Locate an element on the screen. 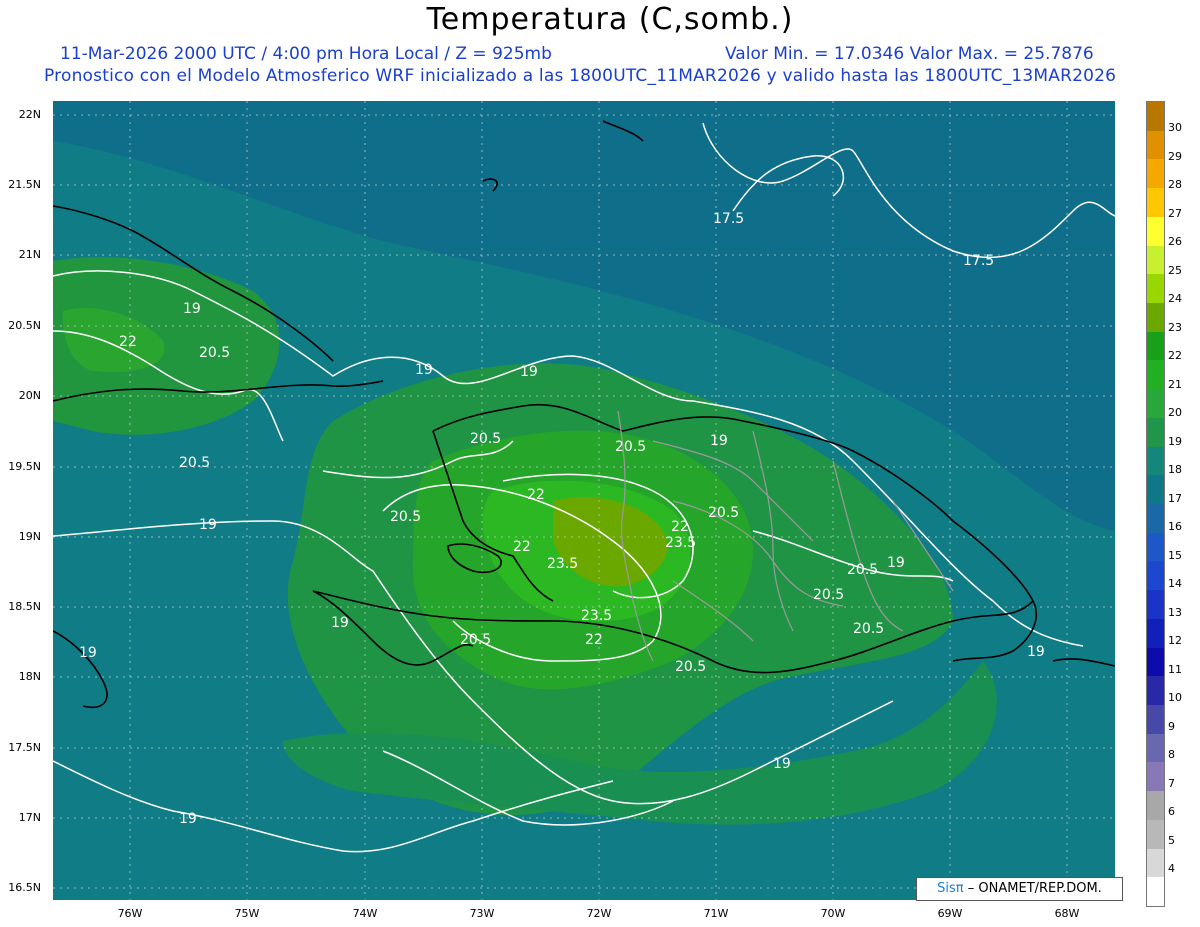 Image resolution: width=1200 pixels, height=927 pixels. colorbar-tick-label: 26 is located at coordinates (1175, 241).